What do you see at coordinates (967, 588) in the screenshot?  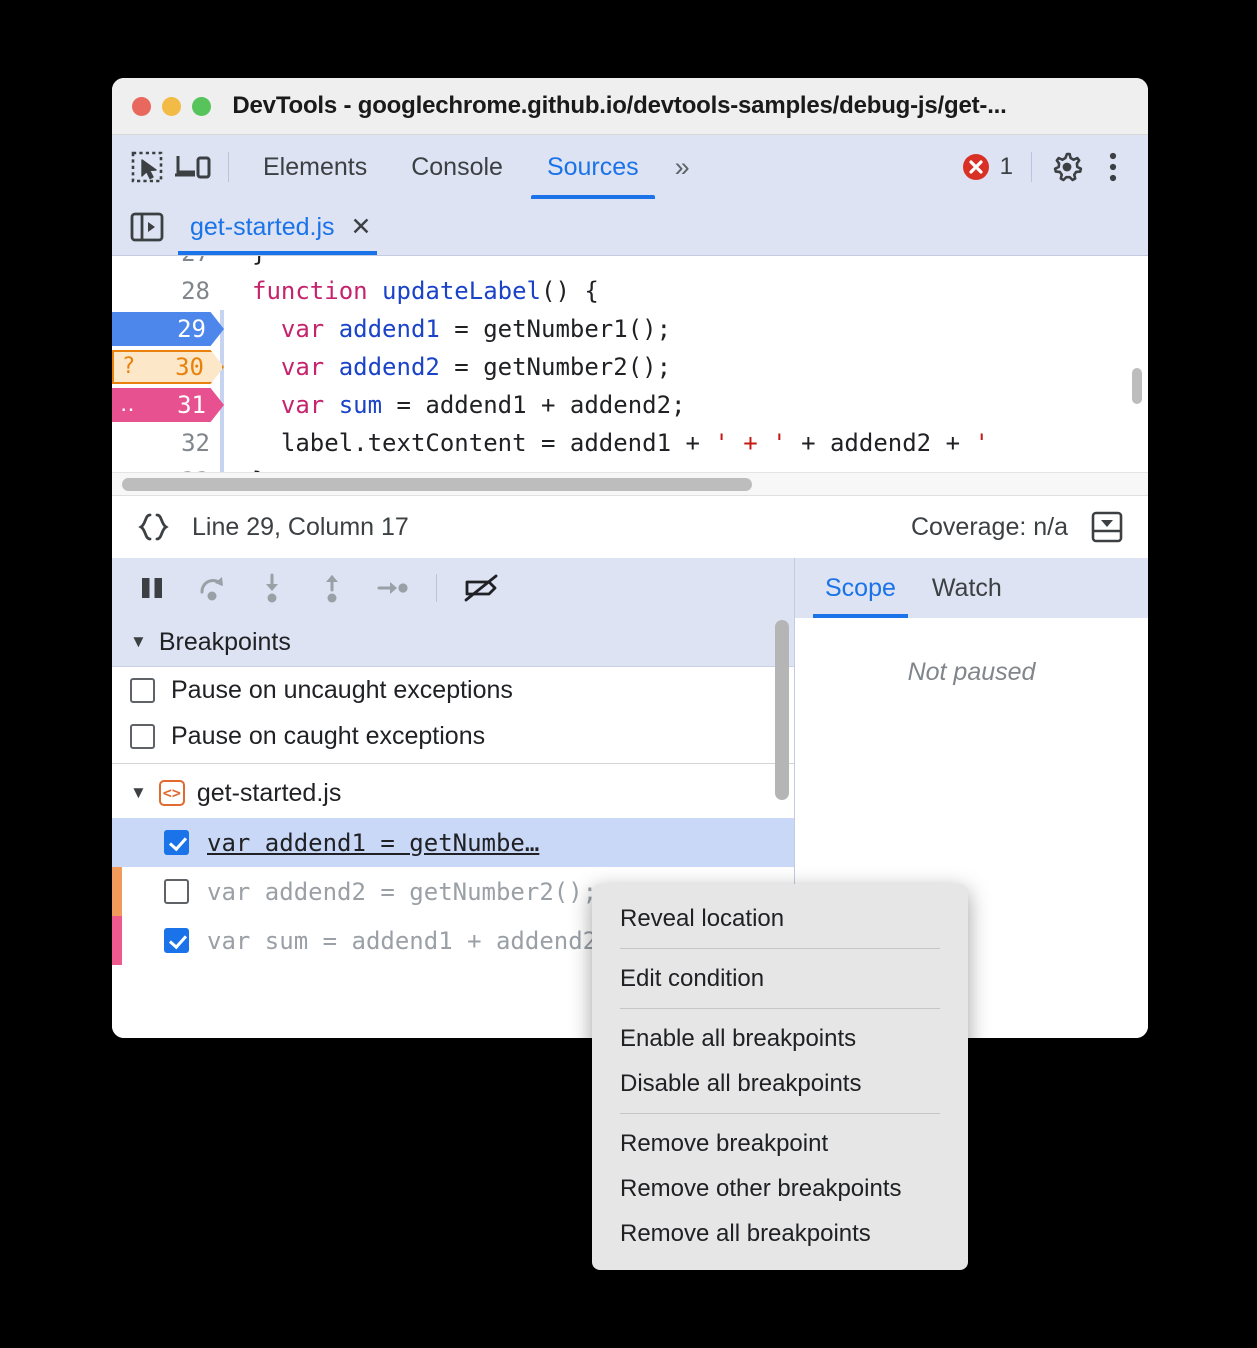 I see `tab-watch: Watch` at bounding box center [967, 588].